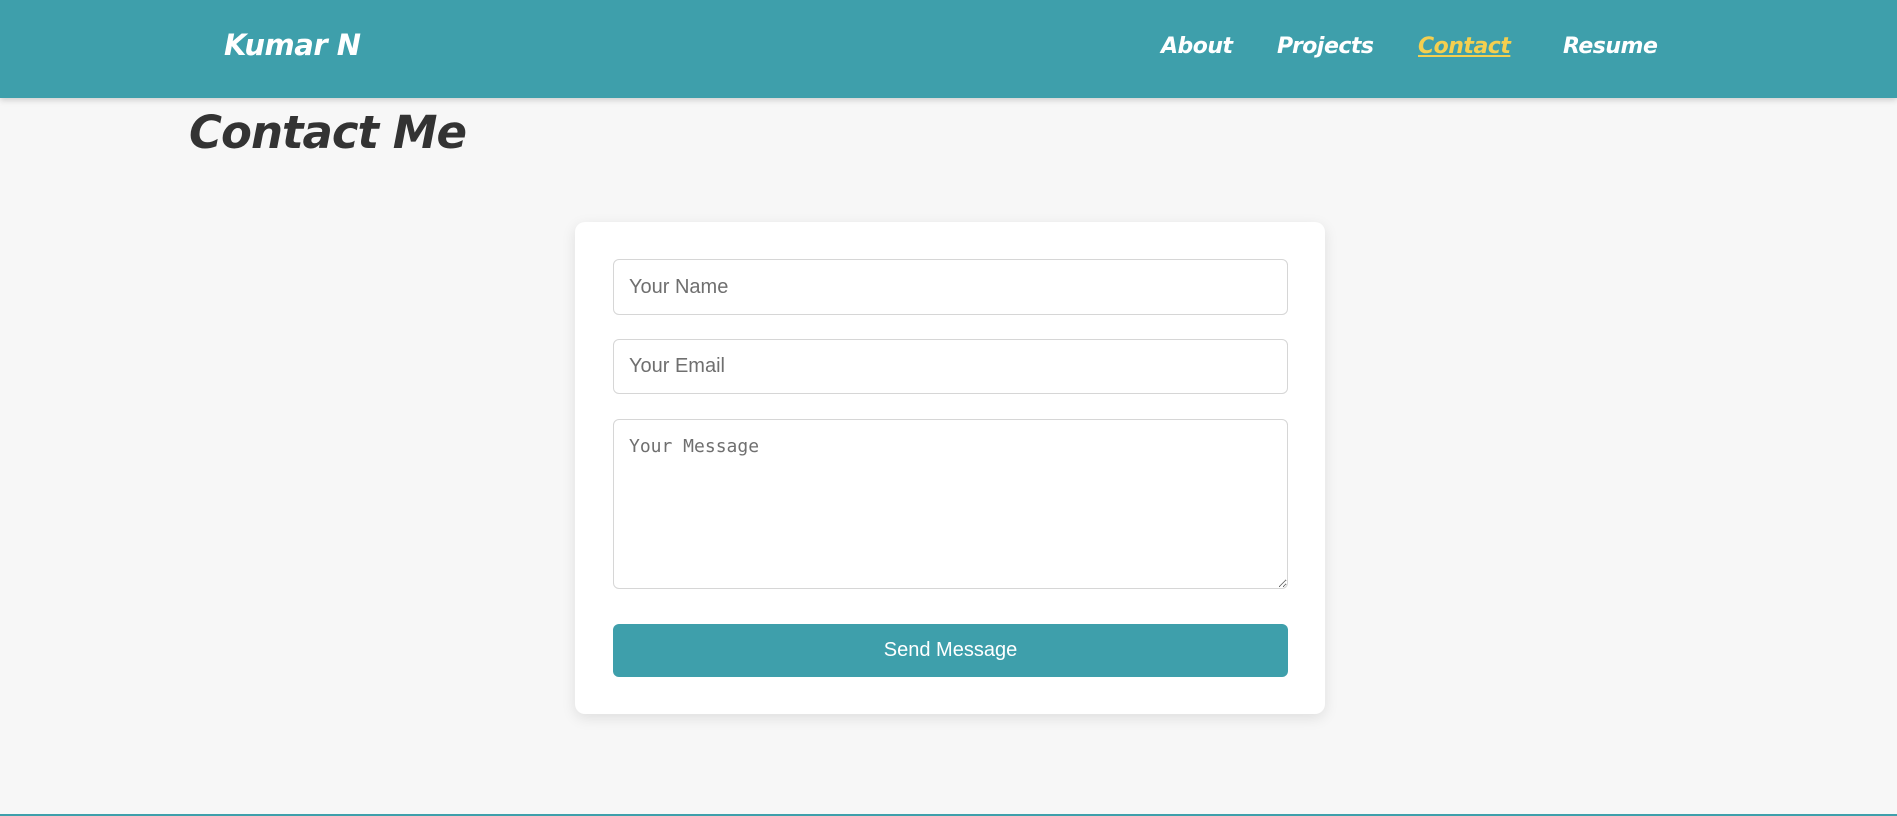 Image resolution: width=1897 pixels, height=816 pixels. What do you see at coordinates (1197, 46) in the screenshot?
I see `nav-about: About` at bounding box center [1197, 46].